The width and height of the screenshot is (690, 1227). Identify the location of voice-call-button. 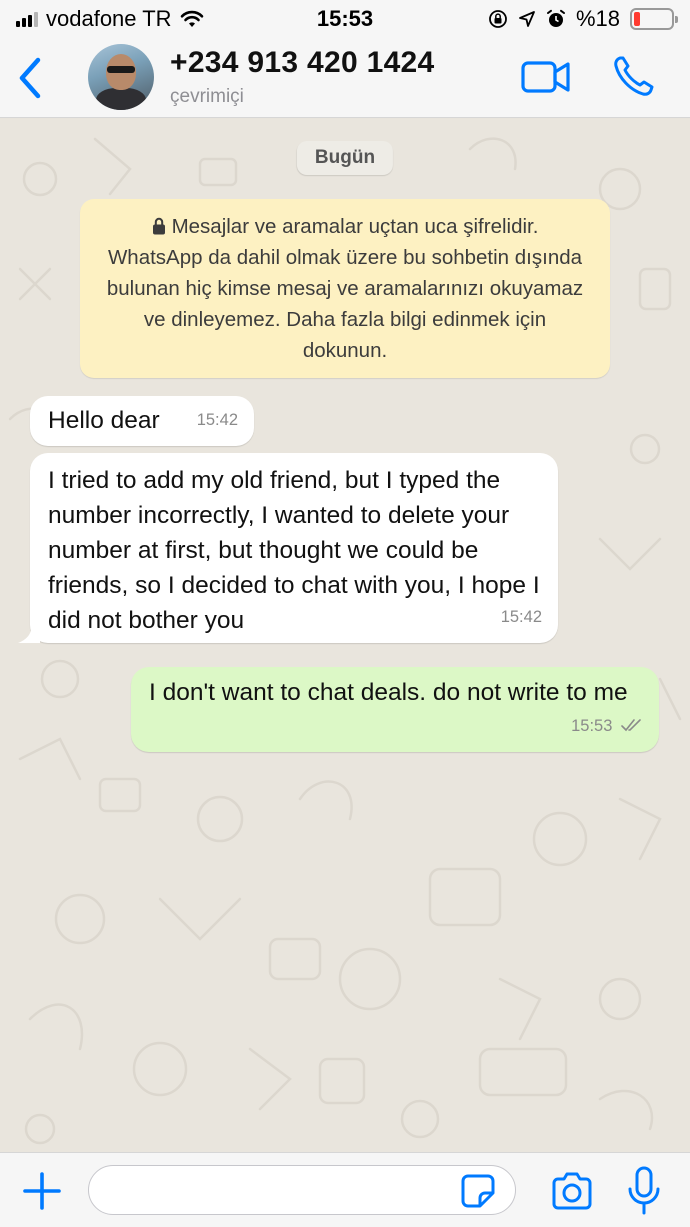
(634, 76).